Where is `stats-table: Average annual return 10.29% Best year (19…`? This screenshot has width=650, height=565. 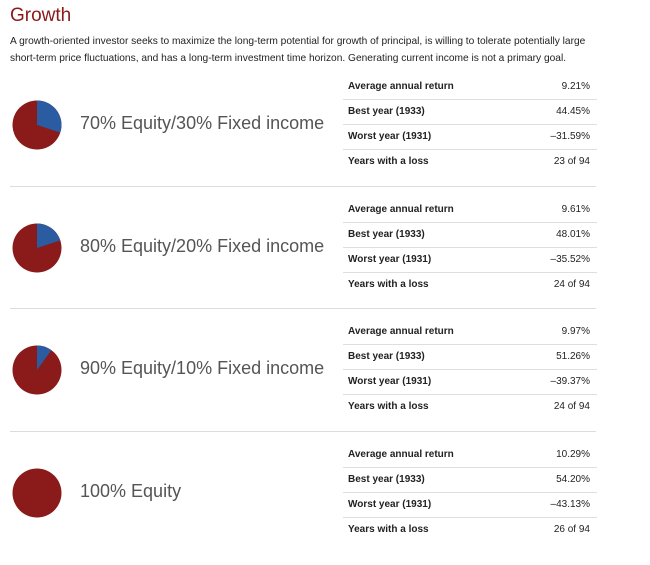 stats-table: Average annual return 10.29% Best year (19… is located at coordinates (470, 492).